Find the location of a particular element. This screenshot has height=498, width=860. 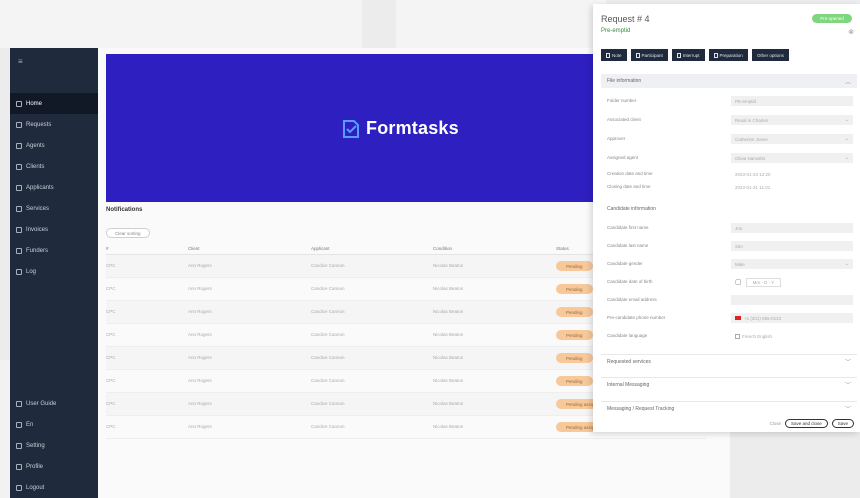

section-title: File information is located at coordinates (624, 81).